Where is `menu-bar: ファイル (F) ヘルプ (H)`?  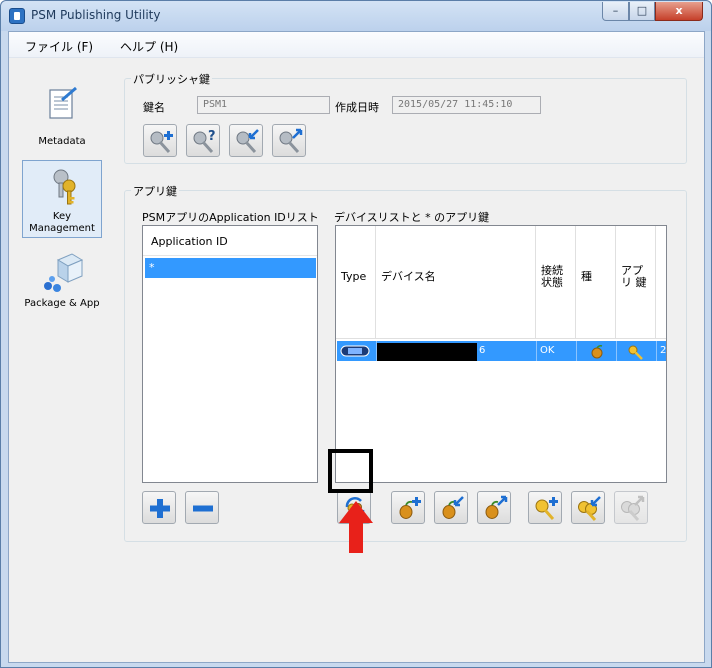 menu-bar: ファイル (F) ヘルプ (H) is located at coordinates (356, 45).